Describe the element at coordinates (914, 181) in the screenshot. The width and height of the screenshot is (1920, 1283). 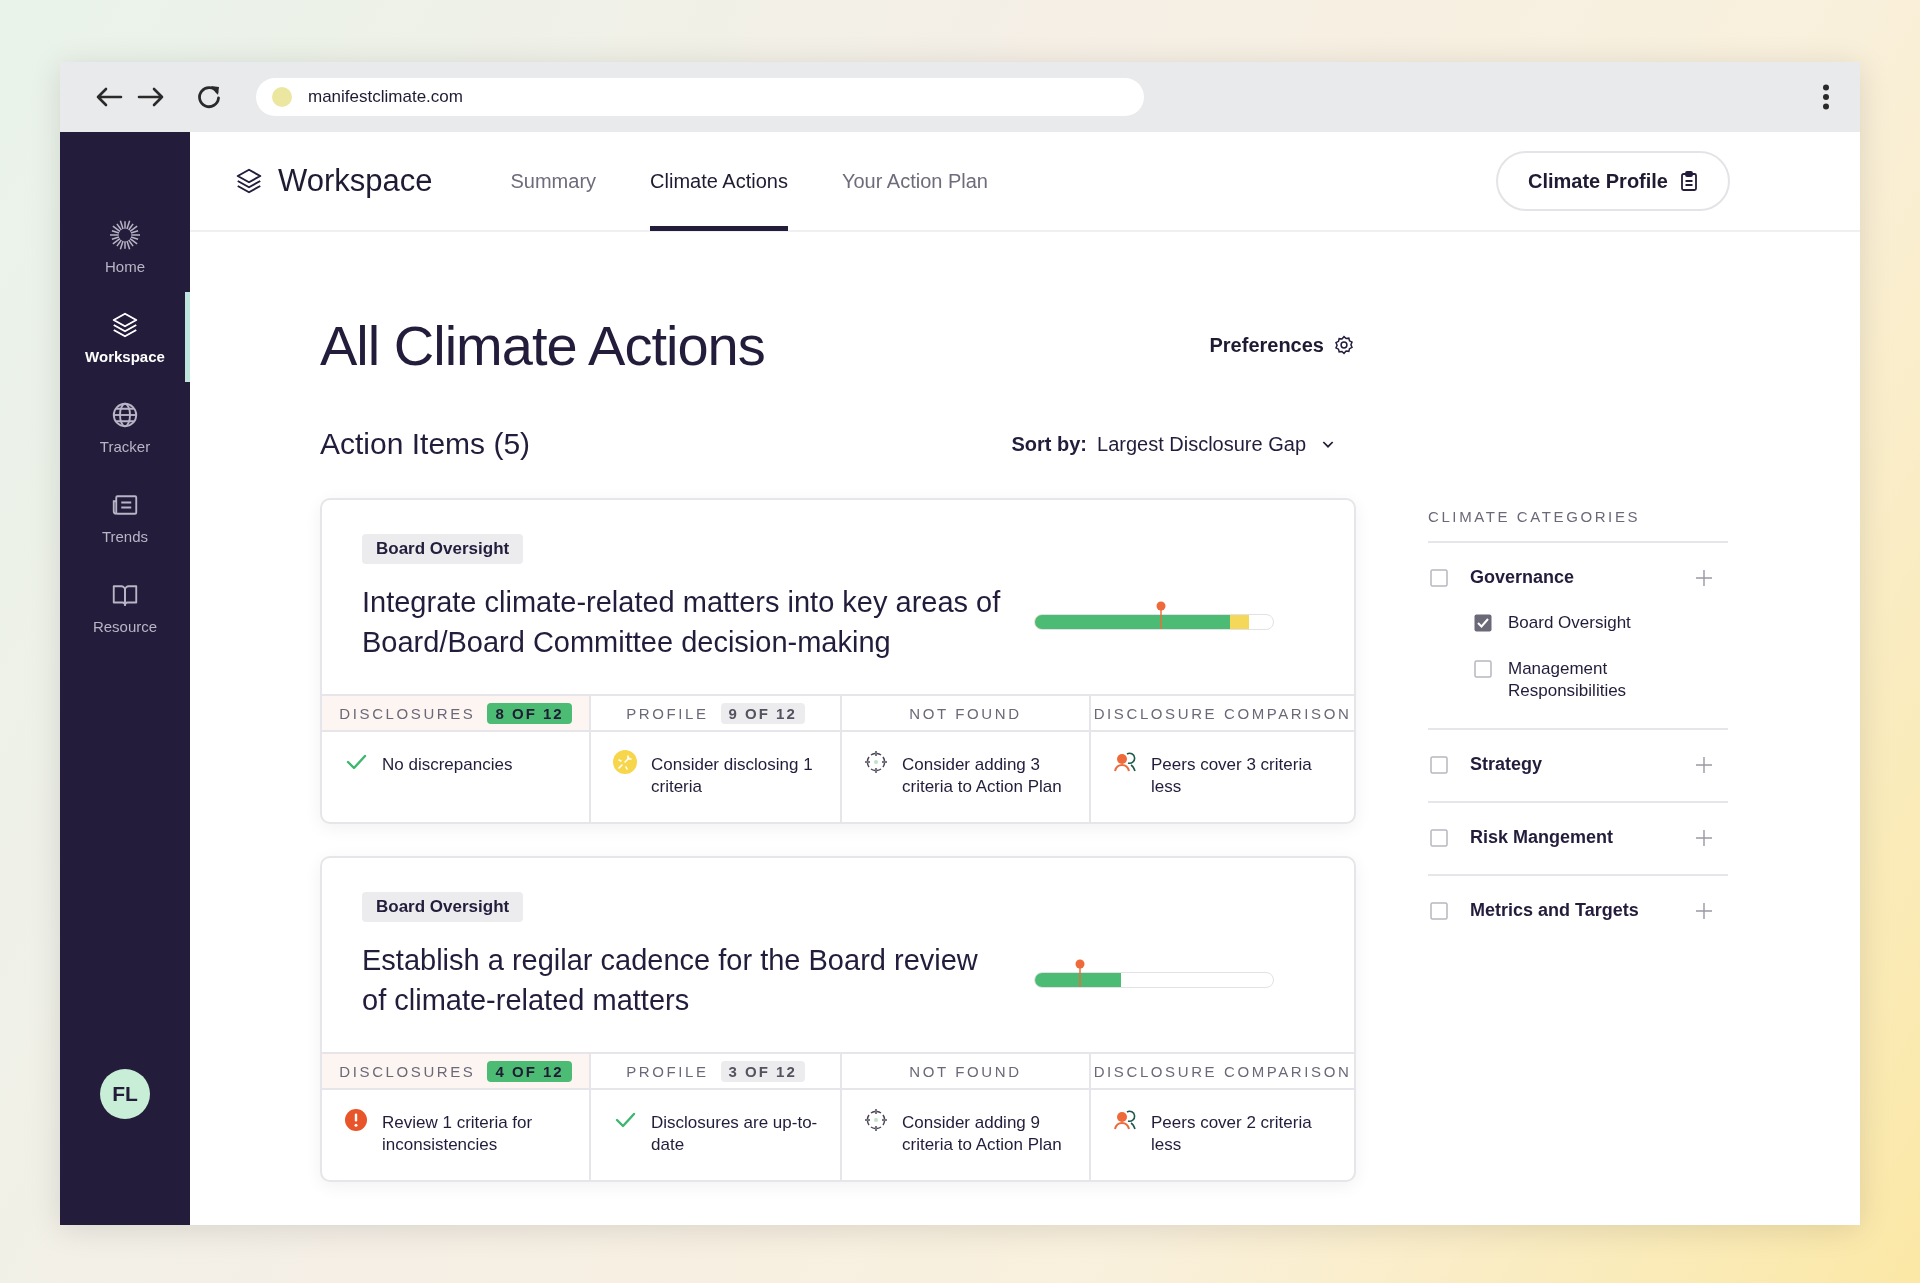
I see `nav-tab: Your Action Plan` at that location.